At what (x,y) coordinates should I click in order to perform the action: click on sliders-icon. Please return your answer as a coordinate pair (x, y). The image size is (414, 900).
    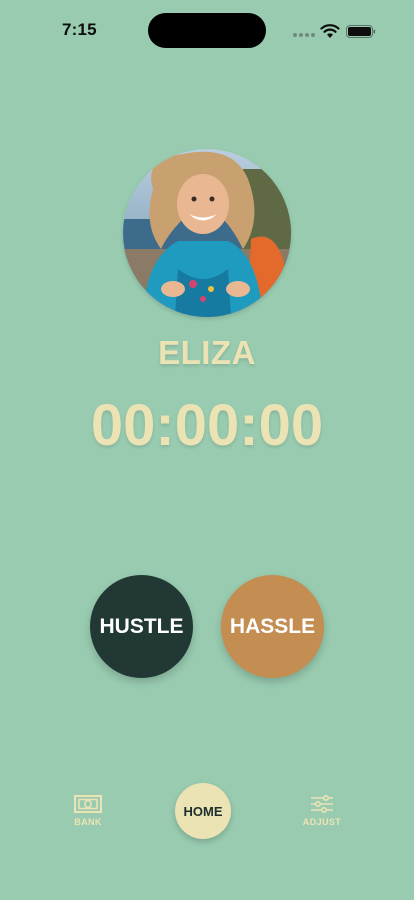
    Looking at the image, I should click on (322, 804).